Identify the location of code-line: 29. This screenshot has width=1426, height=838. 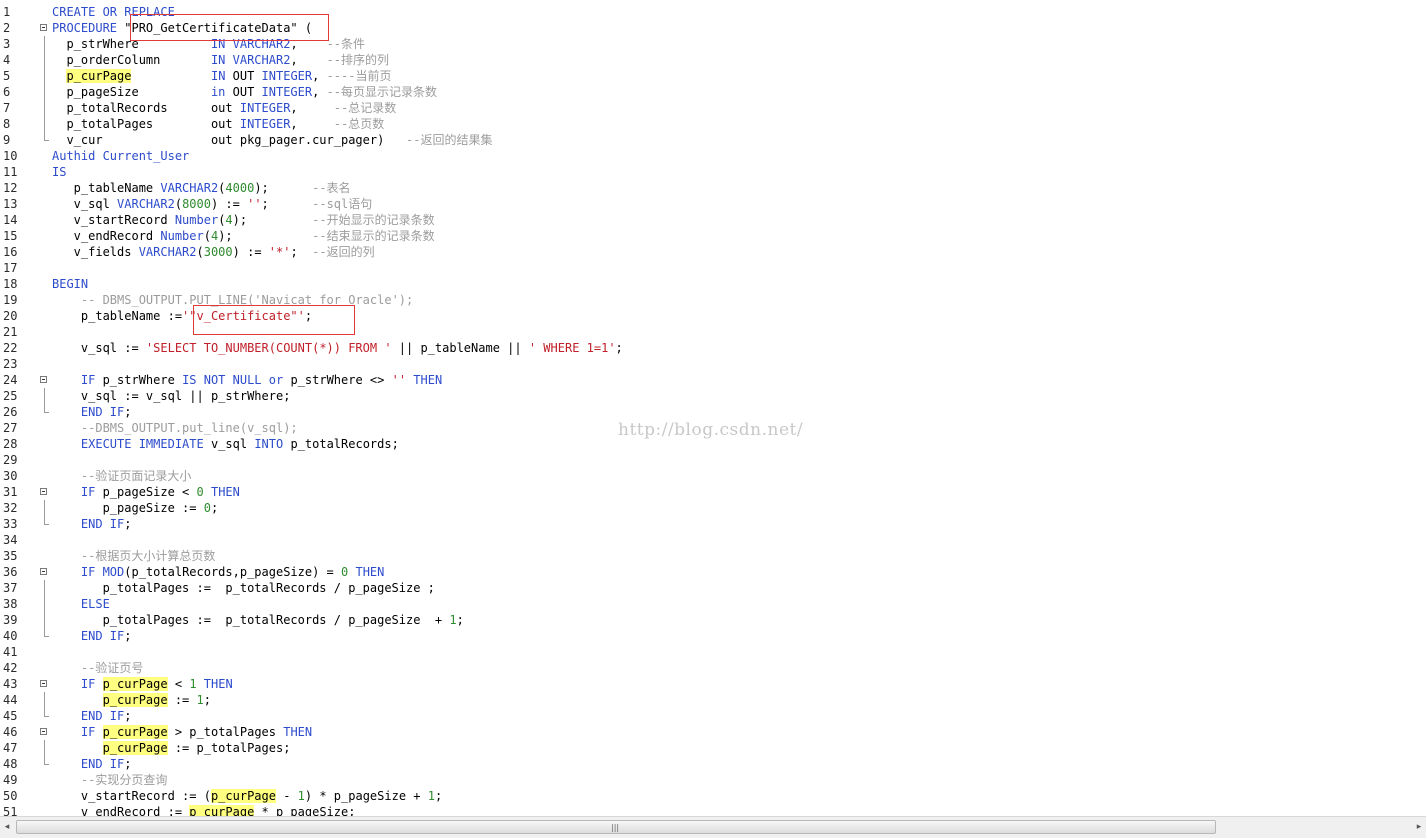
(713, 460).